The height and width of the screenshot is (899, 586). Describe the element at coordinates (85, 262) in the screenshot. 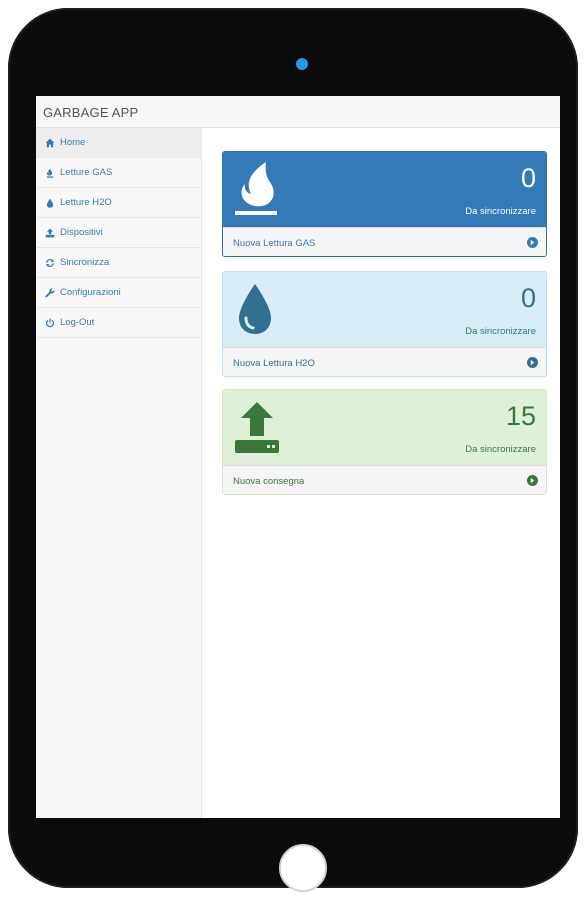

I see `sidebar-item-label: Sincronizza` at that location.